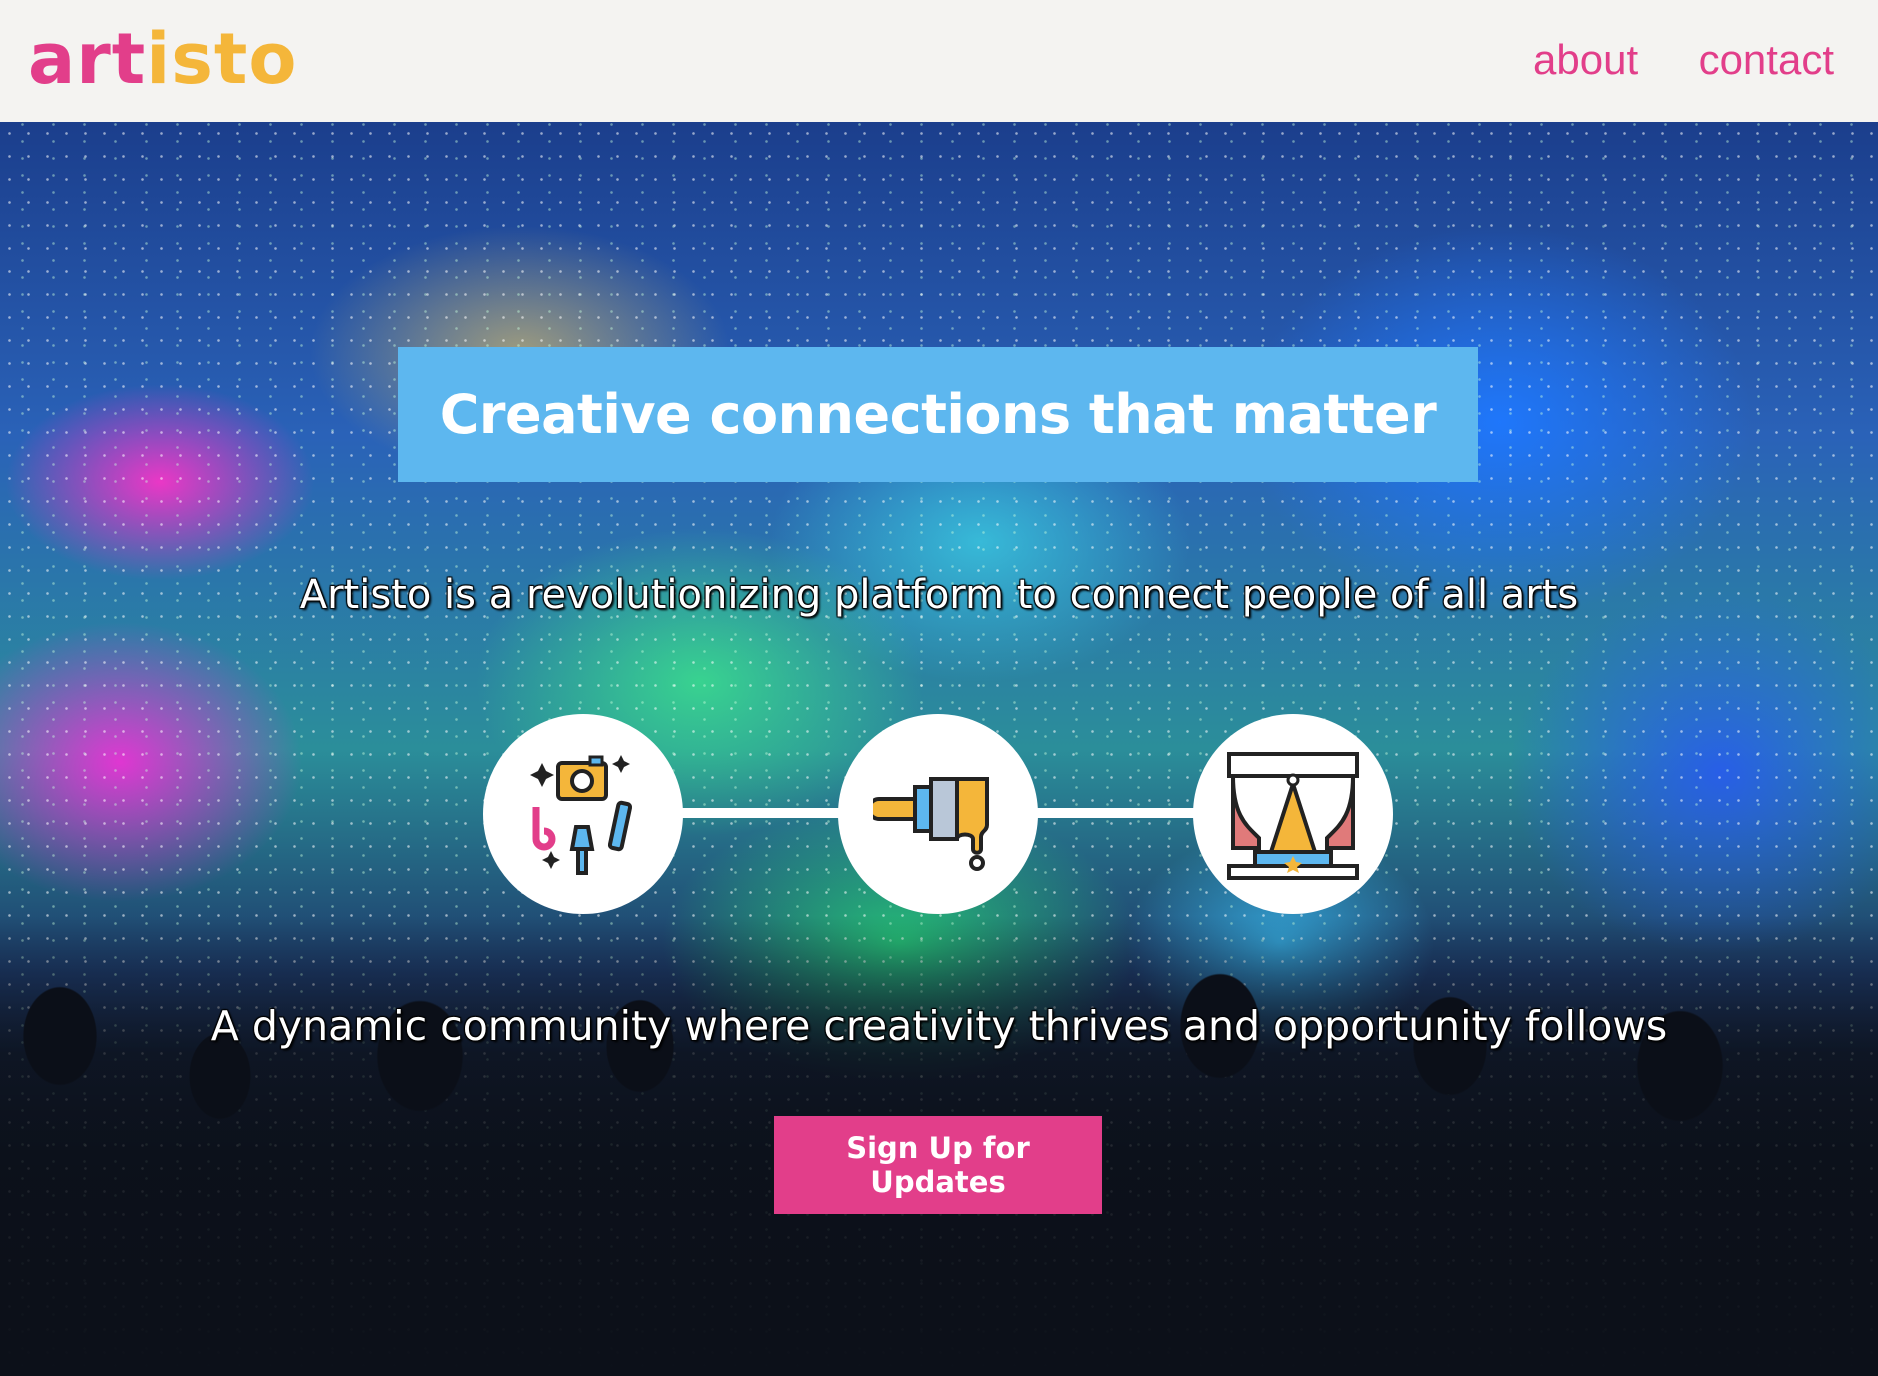 The width and height of the screenshot is (1878, 1376). I want to click on hero-headline: Creative connections that matter, so click(938, 414).